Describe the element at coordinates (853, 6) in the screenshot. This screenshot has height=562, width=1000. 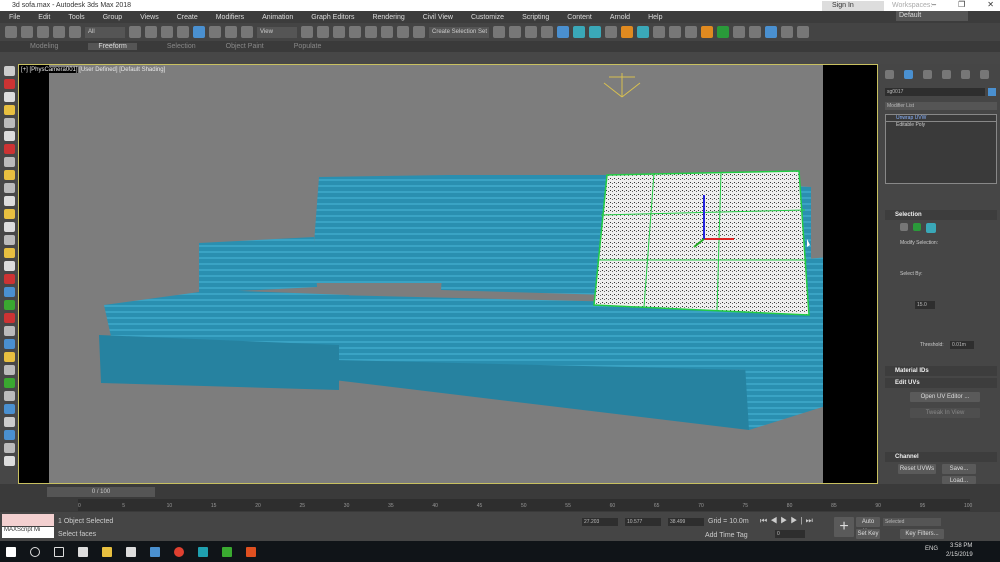
I see `sign-in-dropdown: Sign In` at that location.